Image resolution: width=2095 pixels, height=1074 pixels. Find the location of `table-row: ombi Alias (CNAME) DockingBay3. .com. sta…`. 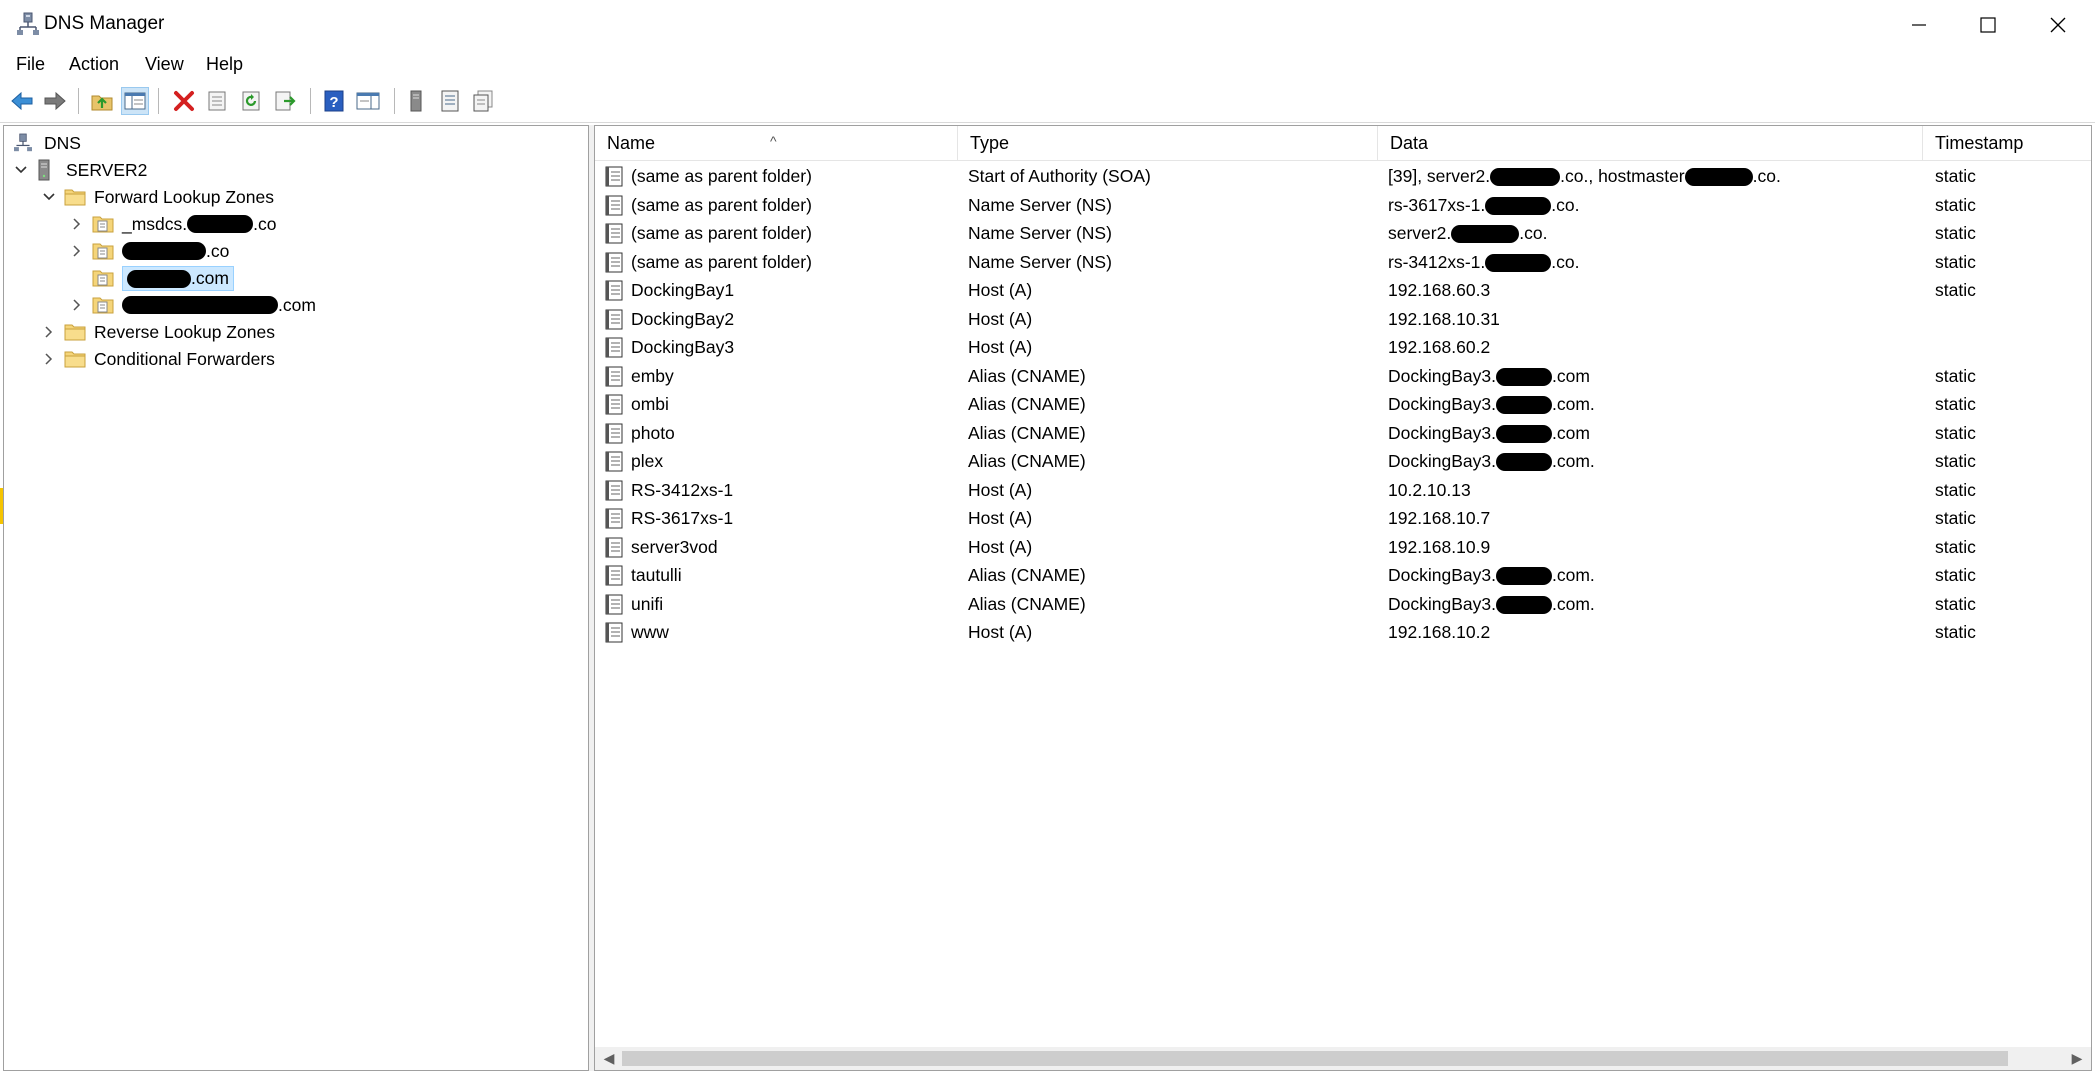

table-row: ombi Alias (CNAME) DockingBay3. .com. sta… is located at coordinates (1343, 404).